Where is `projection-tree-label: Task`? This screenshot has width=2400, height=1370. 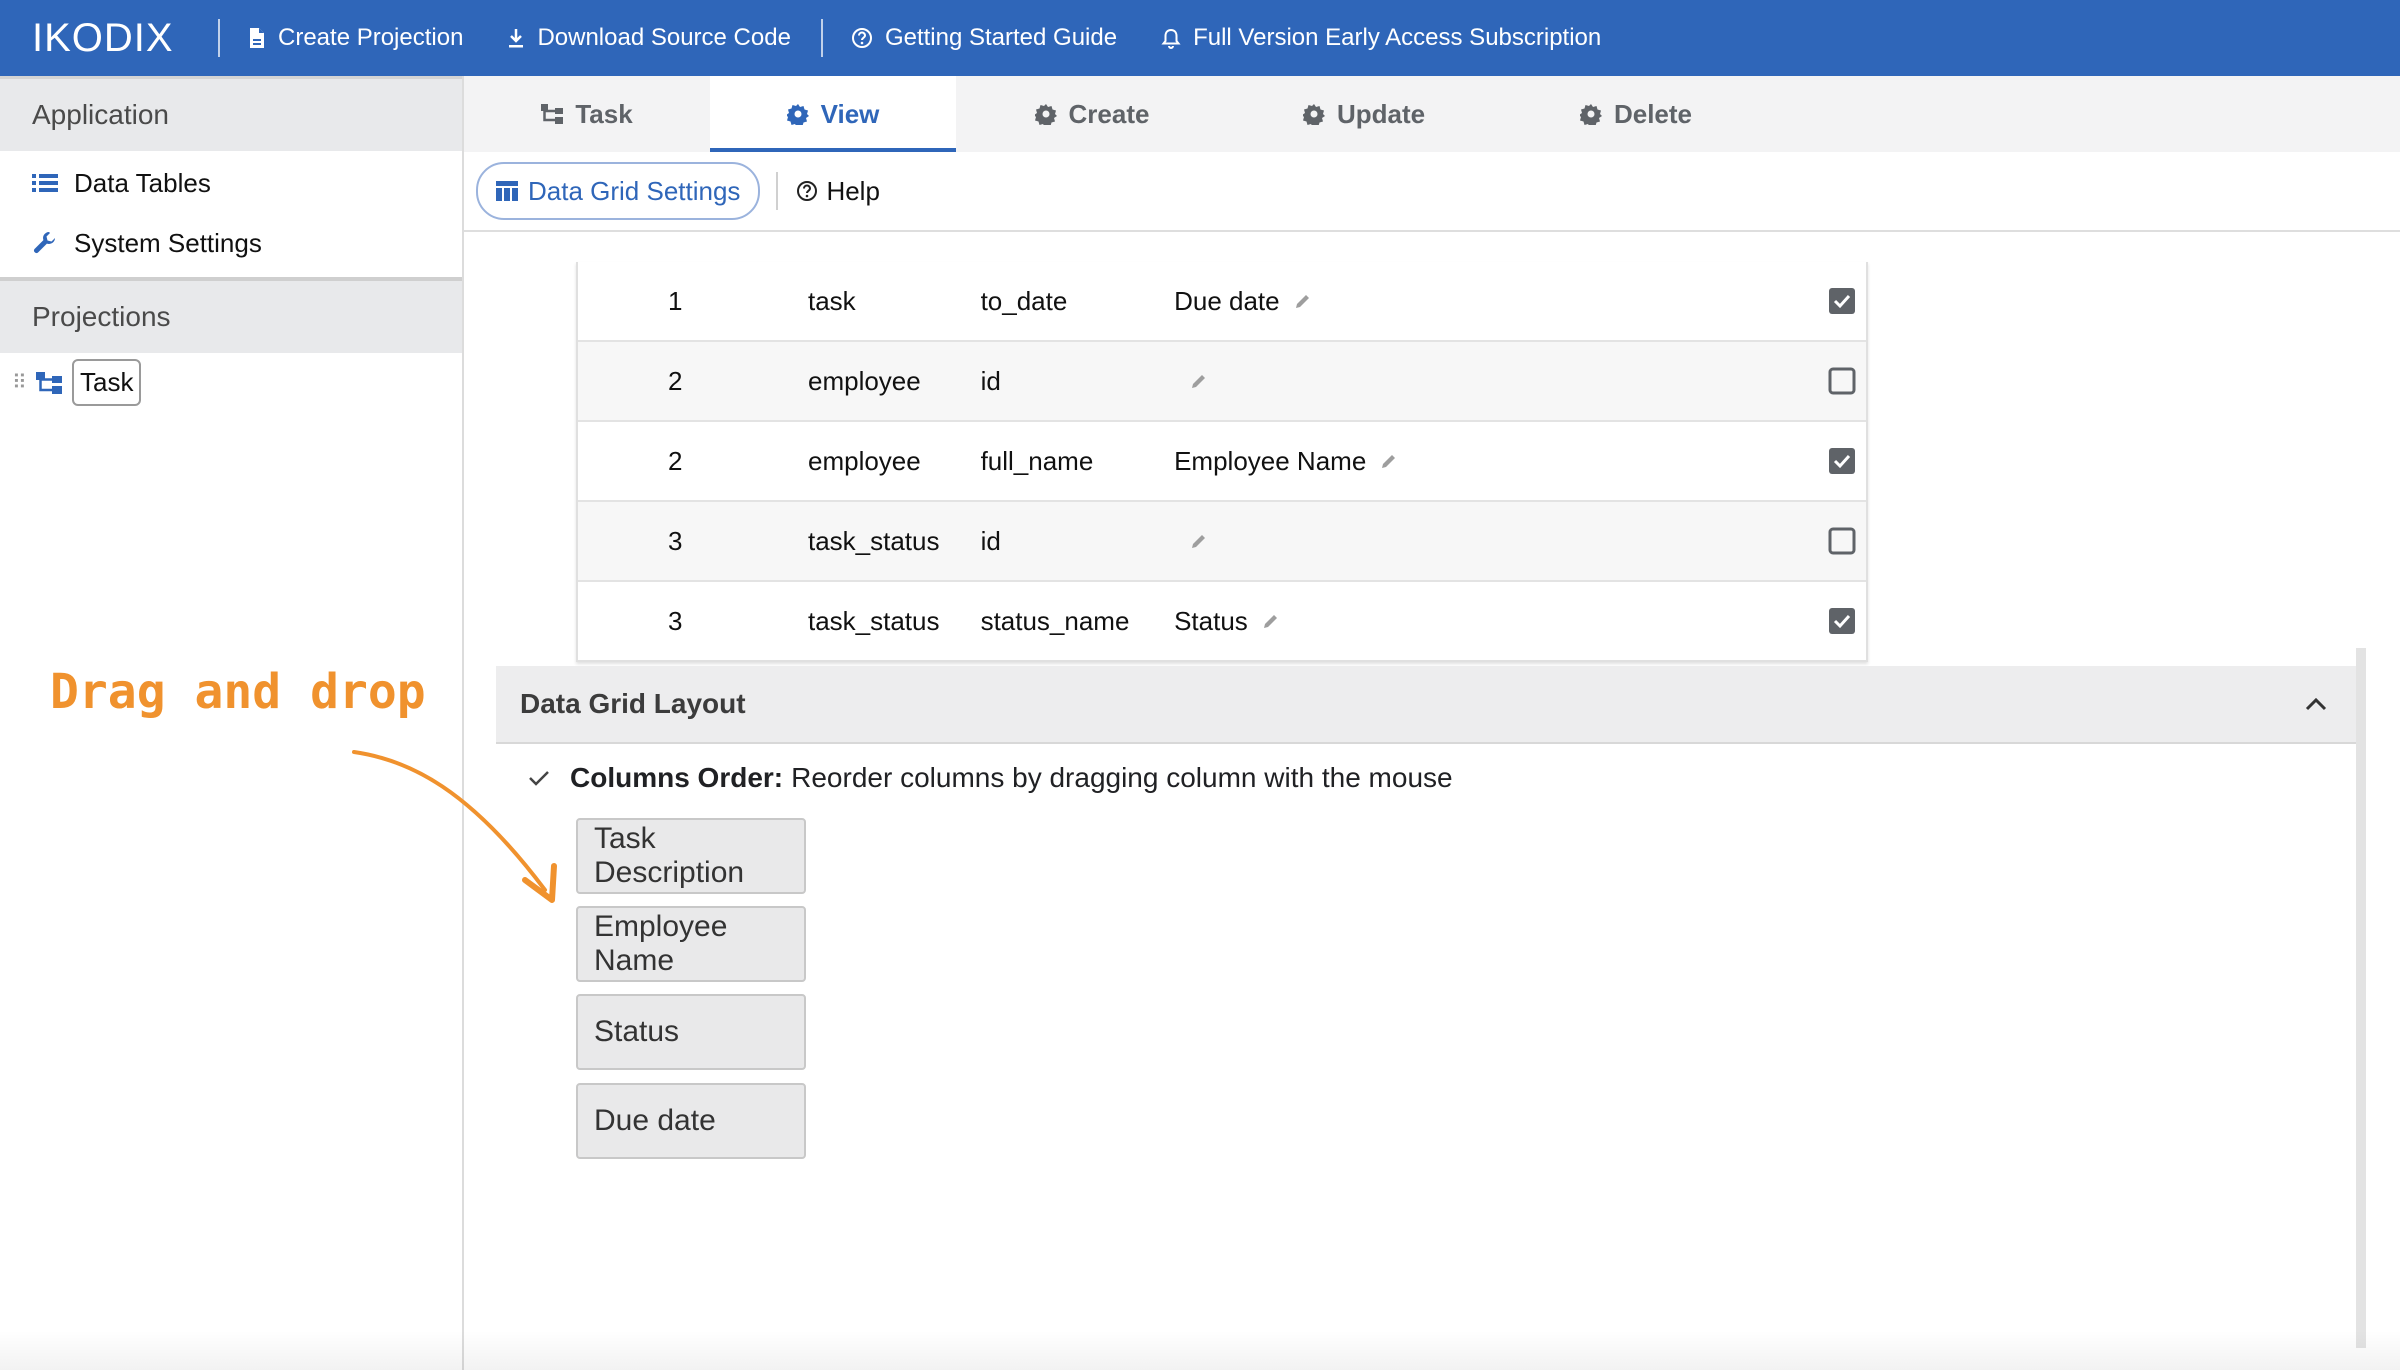 projection-tree-label: Task is located at coordinates (107, 382).